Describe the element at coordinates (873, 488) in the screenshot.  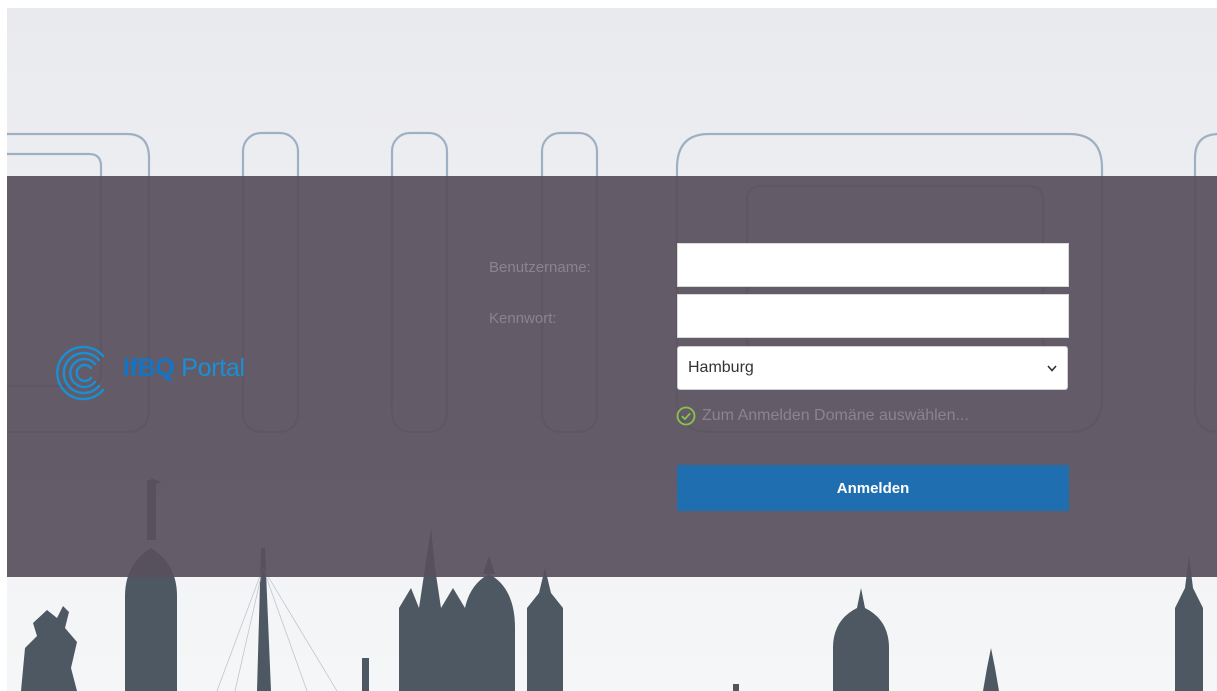
I see `login-button: Anmelden` at that location.